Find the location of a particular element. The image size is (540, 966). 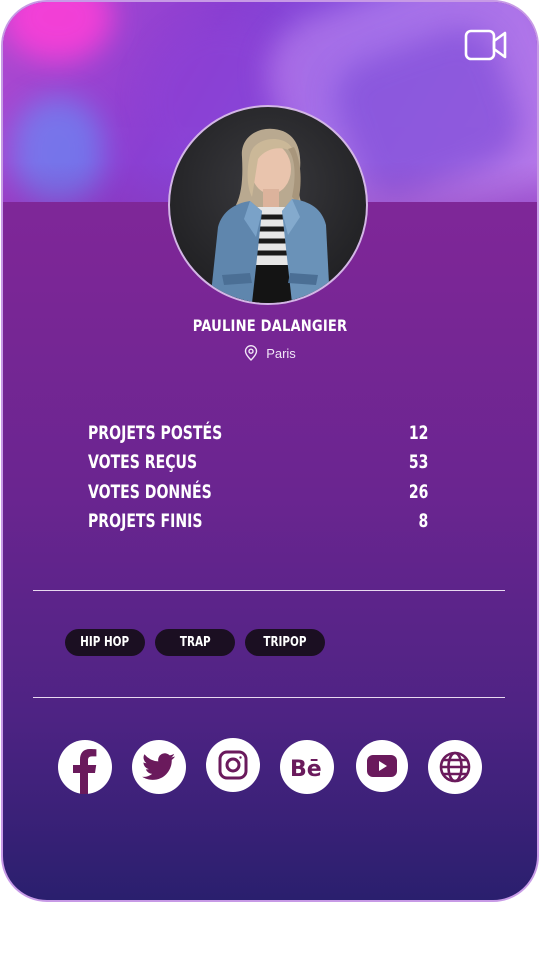

tag-label: TRIPOP is located at coordinates (285, 642).